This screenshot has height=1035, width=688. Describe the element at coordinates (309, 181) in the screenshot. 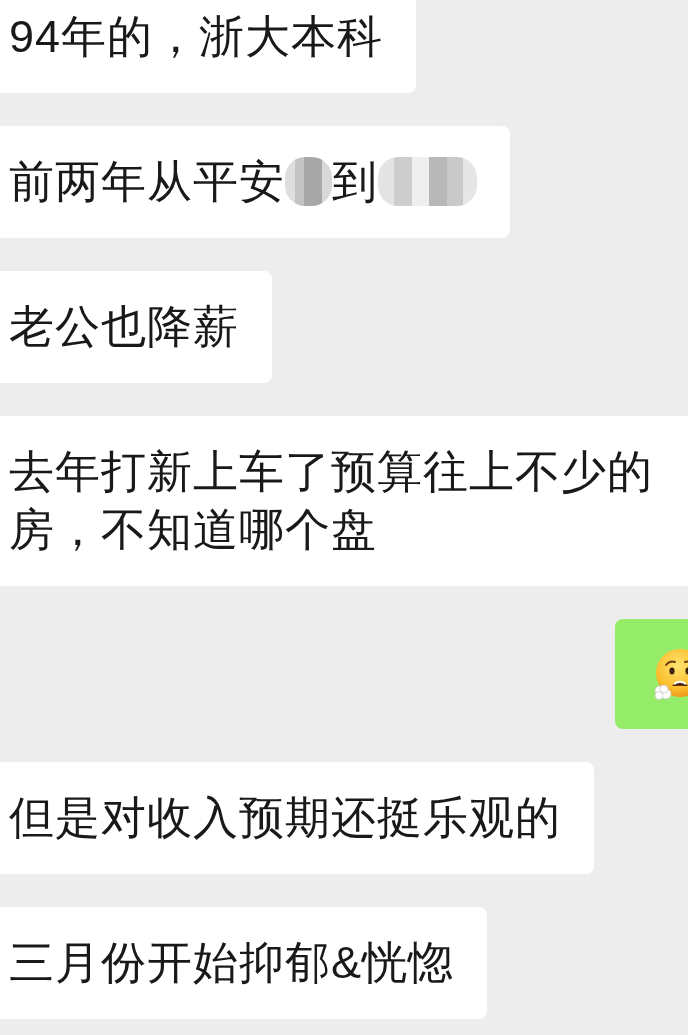

I see `blurred-redaction` at that location.